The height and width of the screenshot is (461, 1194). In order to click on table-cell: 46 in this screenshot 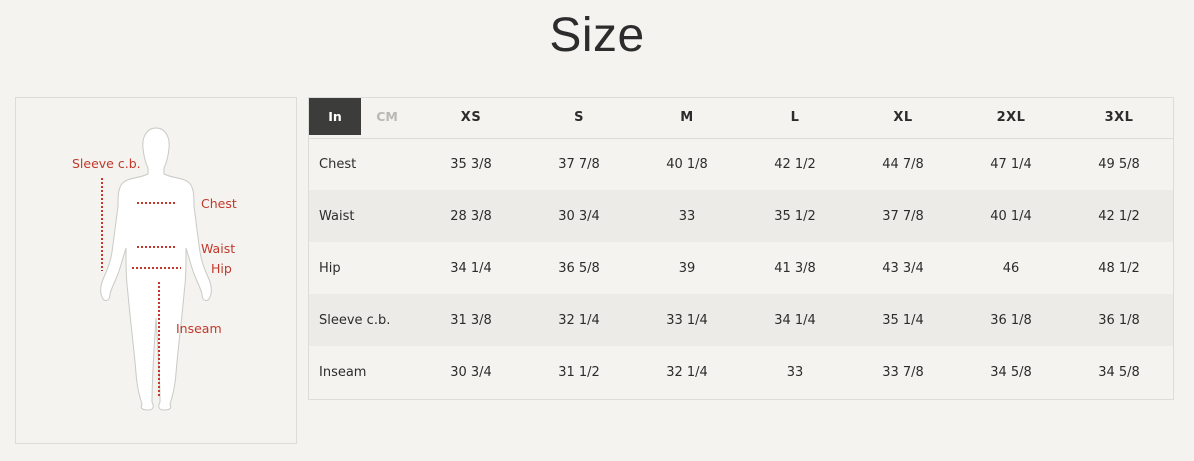, I will do `click(1011, 268)`.